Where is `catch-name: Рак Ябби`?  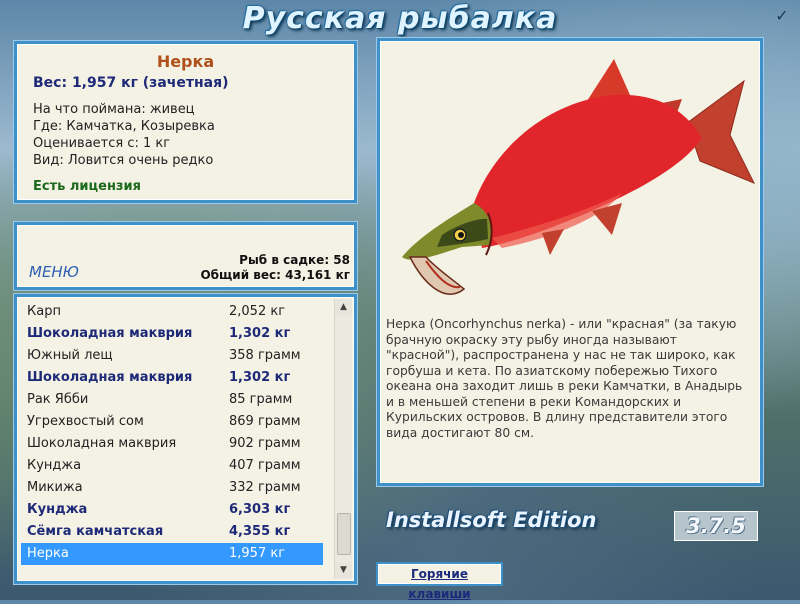
catch-name: Рак Ябби is located at coordinates (58, 399).